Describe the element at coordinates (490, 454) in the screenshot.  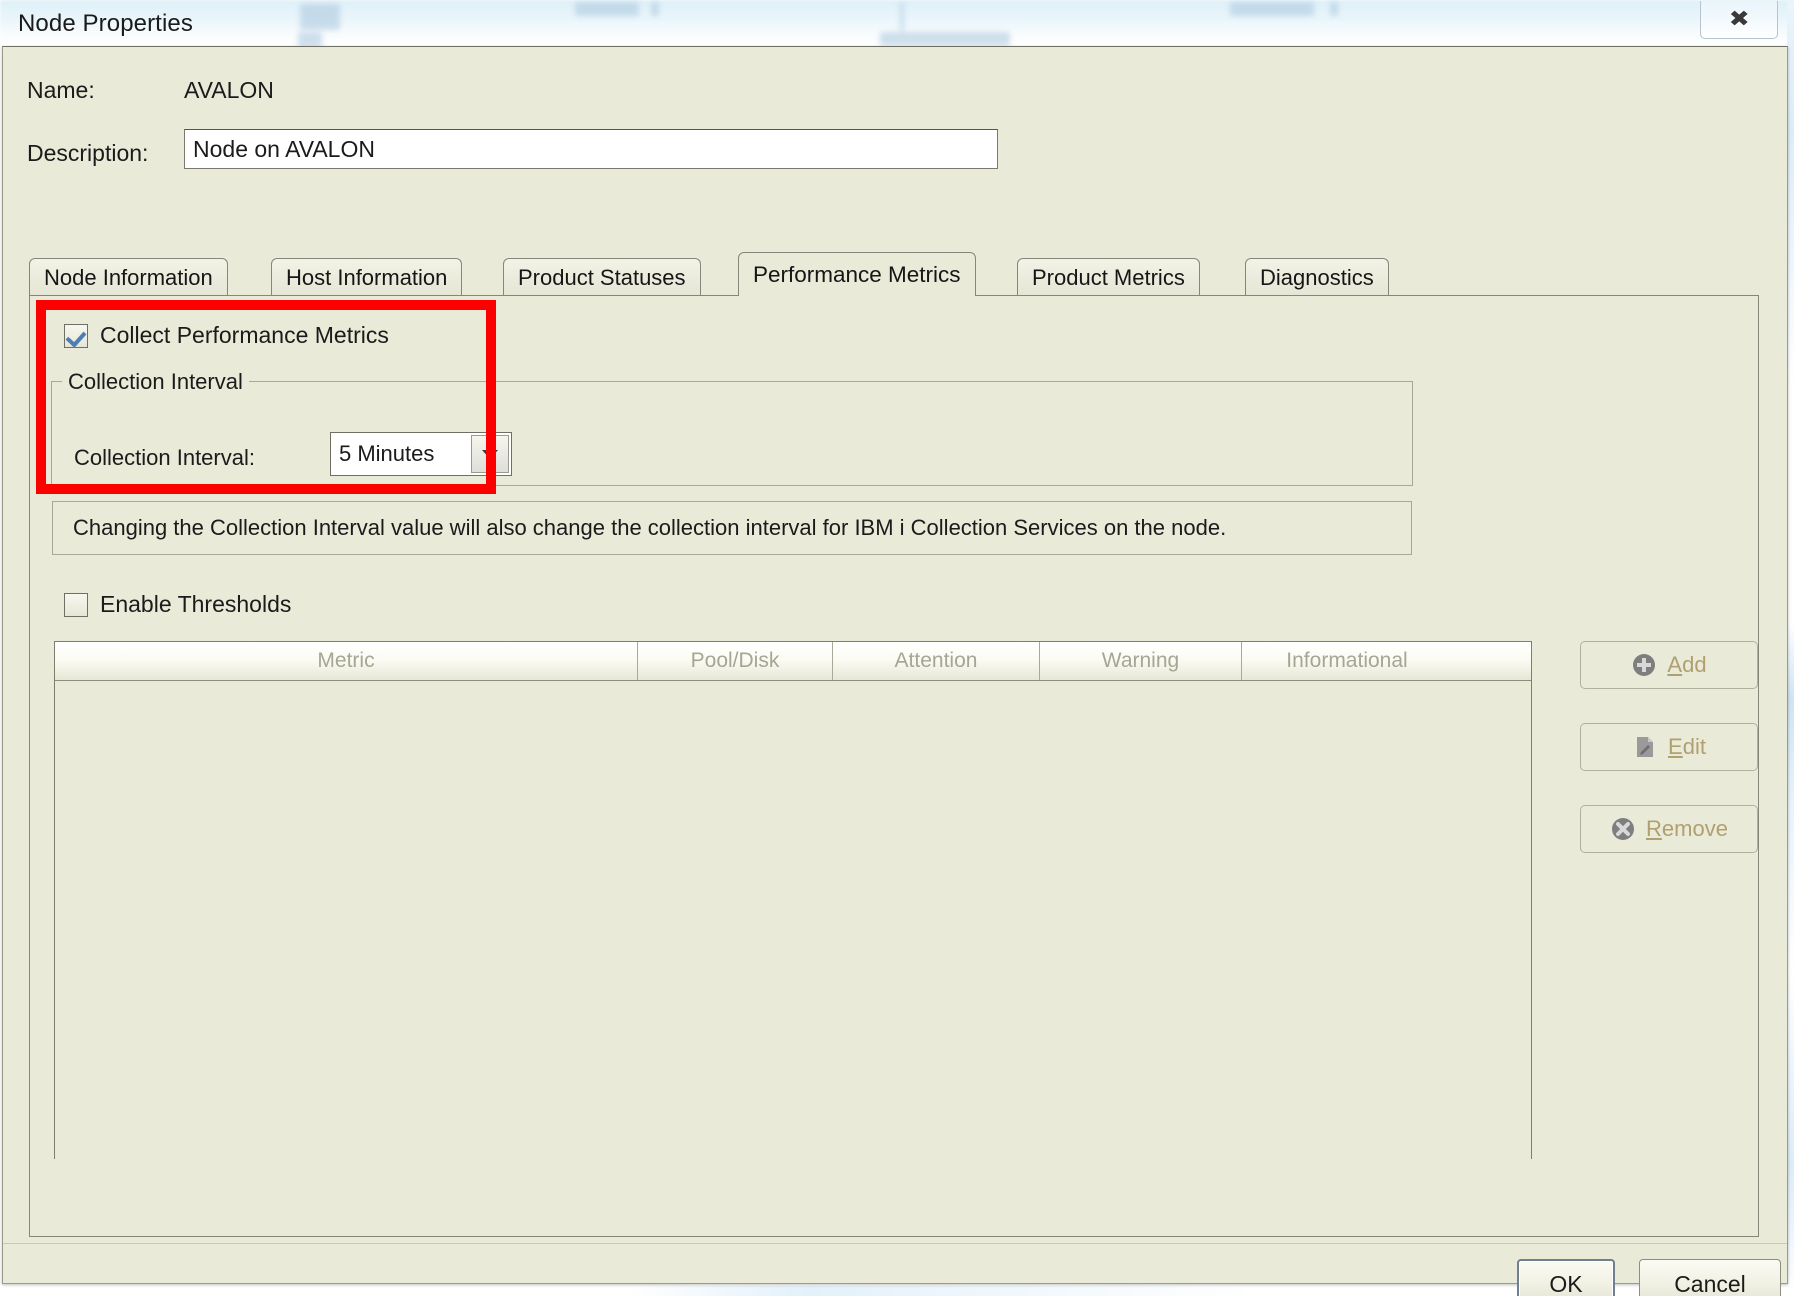
I see `chevron-down-icon` at that location.